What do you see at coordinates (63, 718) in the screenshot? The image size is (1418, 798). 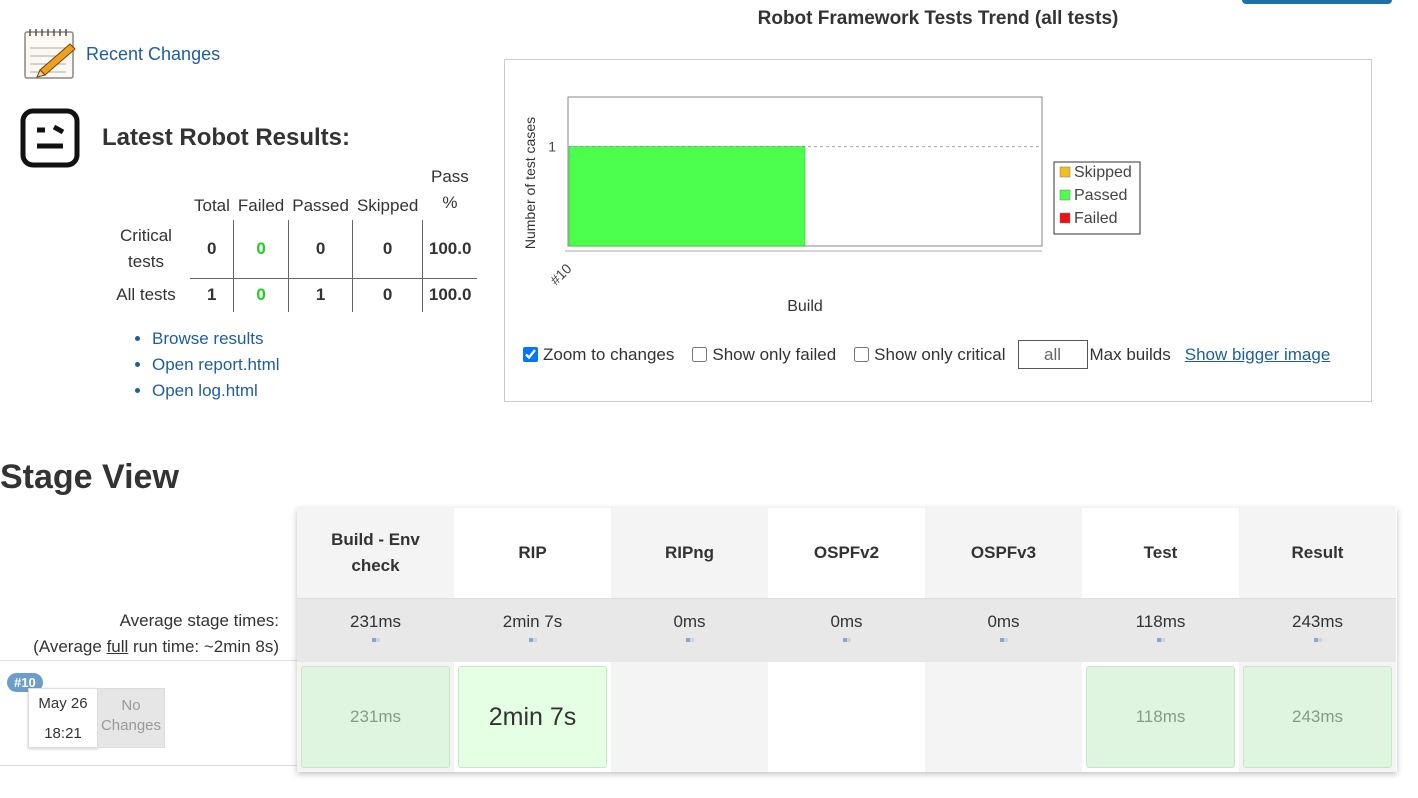 I see `build-date: May 26 18:21` at bounding box center [63, 718].